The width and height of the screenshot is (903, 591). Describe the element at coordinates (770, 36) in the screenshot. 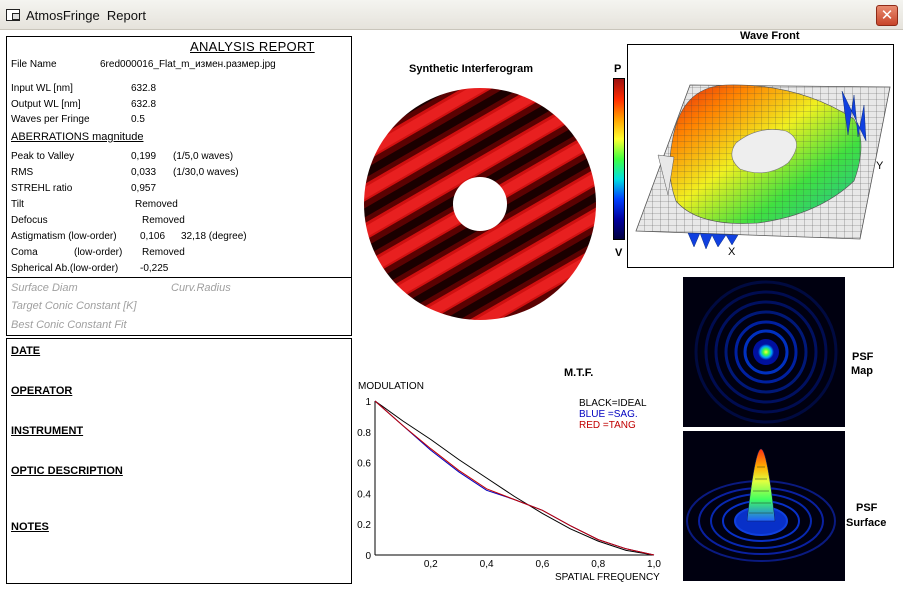

I see `wavefront-title: Wave Front` at that location.